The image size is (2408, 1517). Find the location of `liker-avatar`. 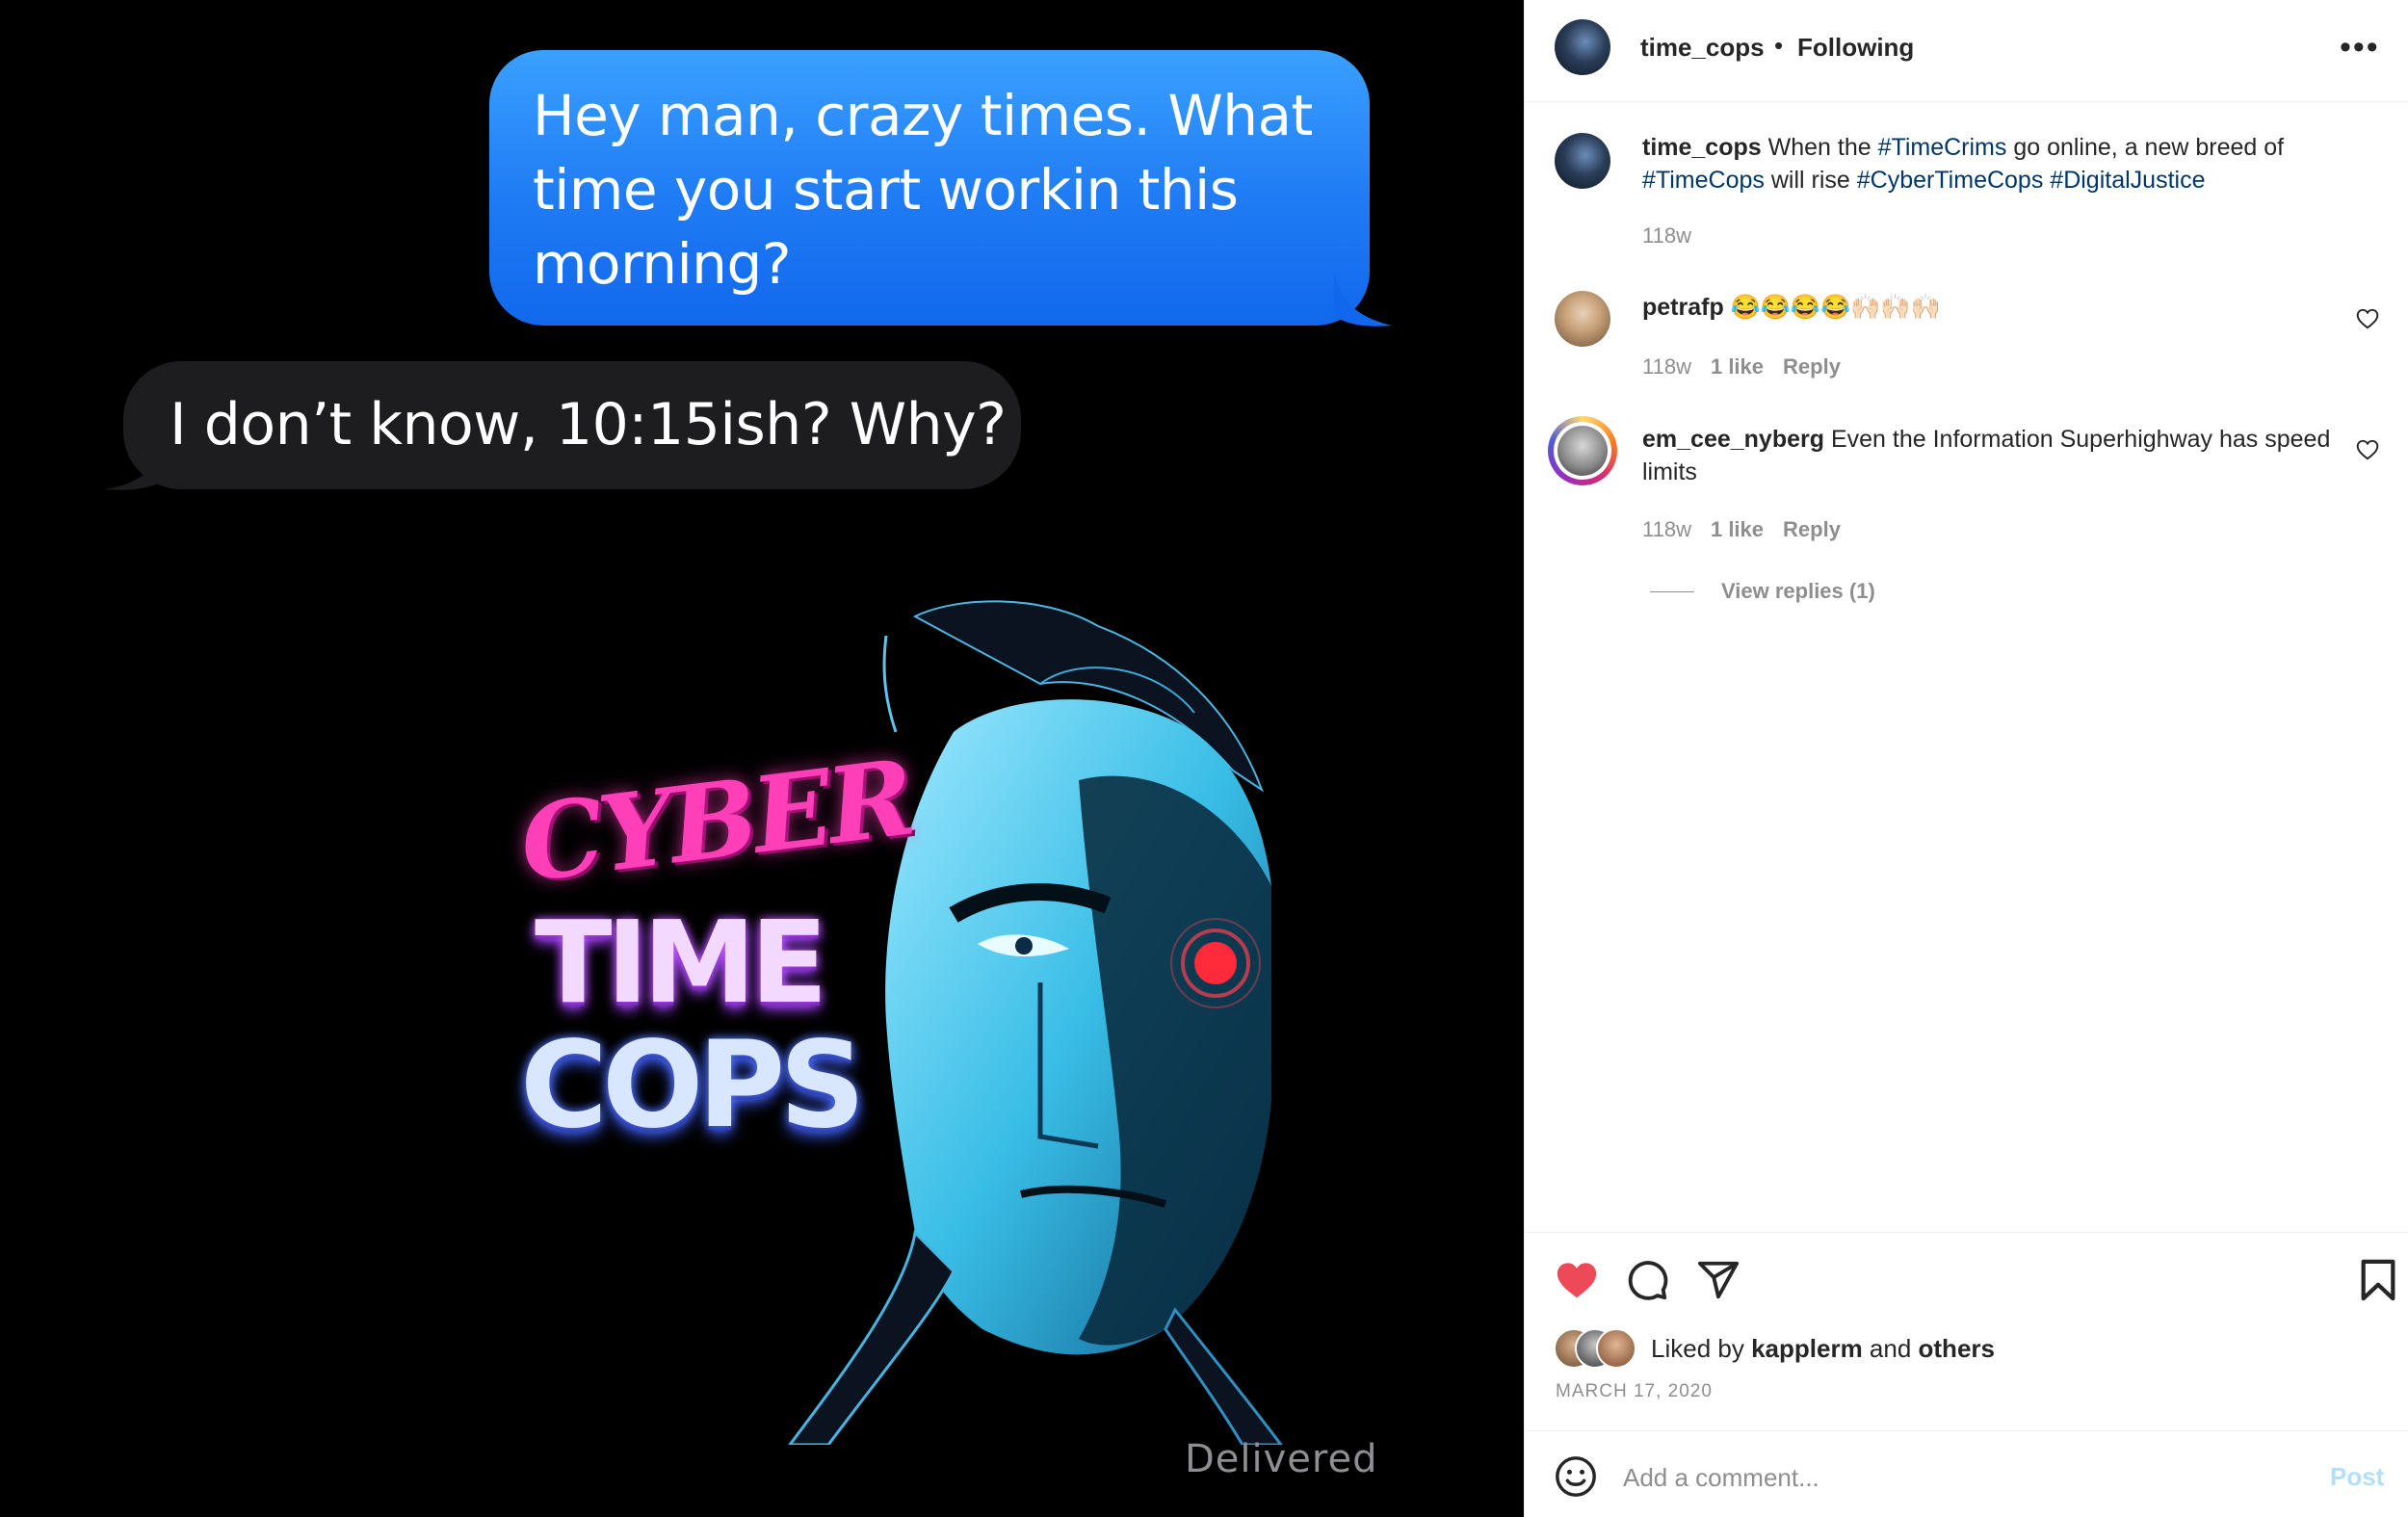

liker-avatar is located at coordinates (1616, 1348).